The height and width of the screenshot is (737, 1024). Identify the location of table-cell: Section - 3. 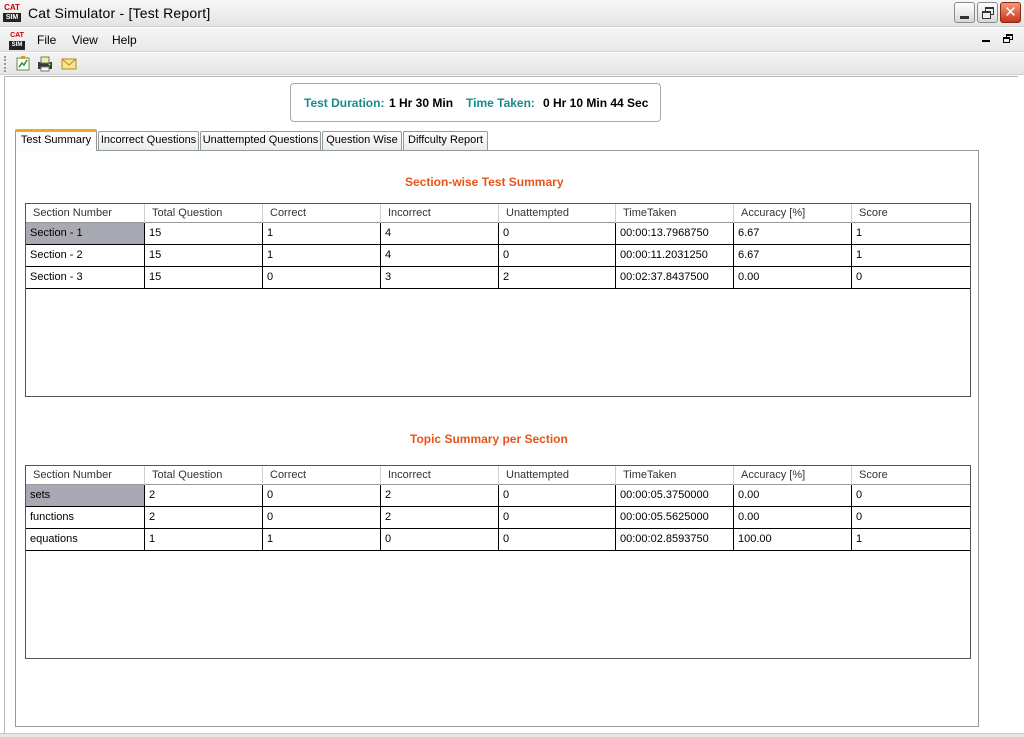
(85, 277).